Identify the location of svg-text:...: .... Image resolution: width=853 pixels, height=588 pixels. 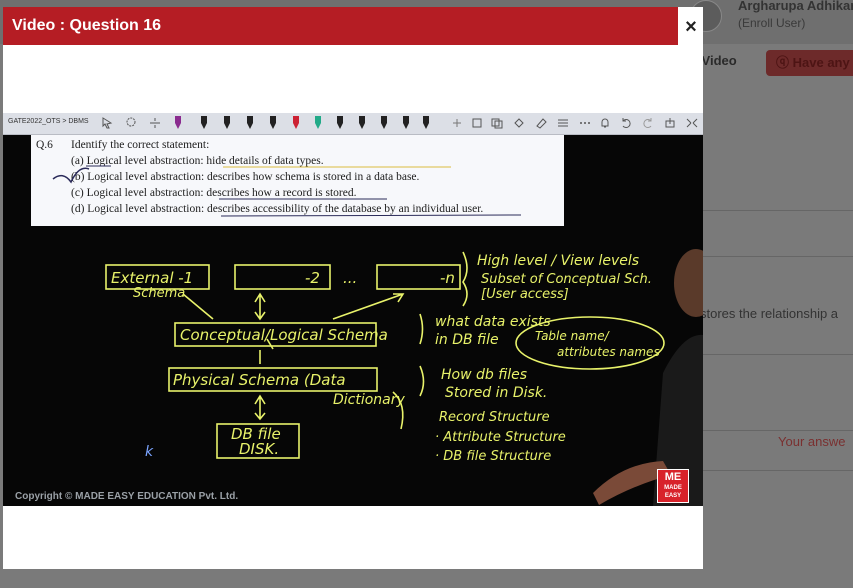
(350, 278).